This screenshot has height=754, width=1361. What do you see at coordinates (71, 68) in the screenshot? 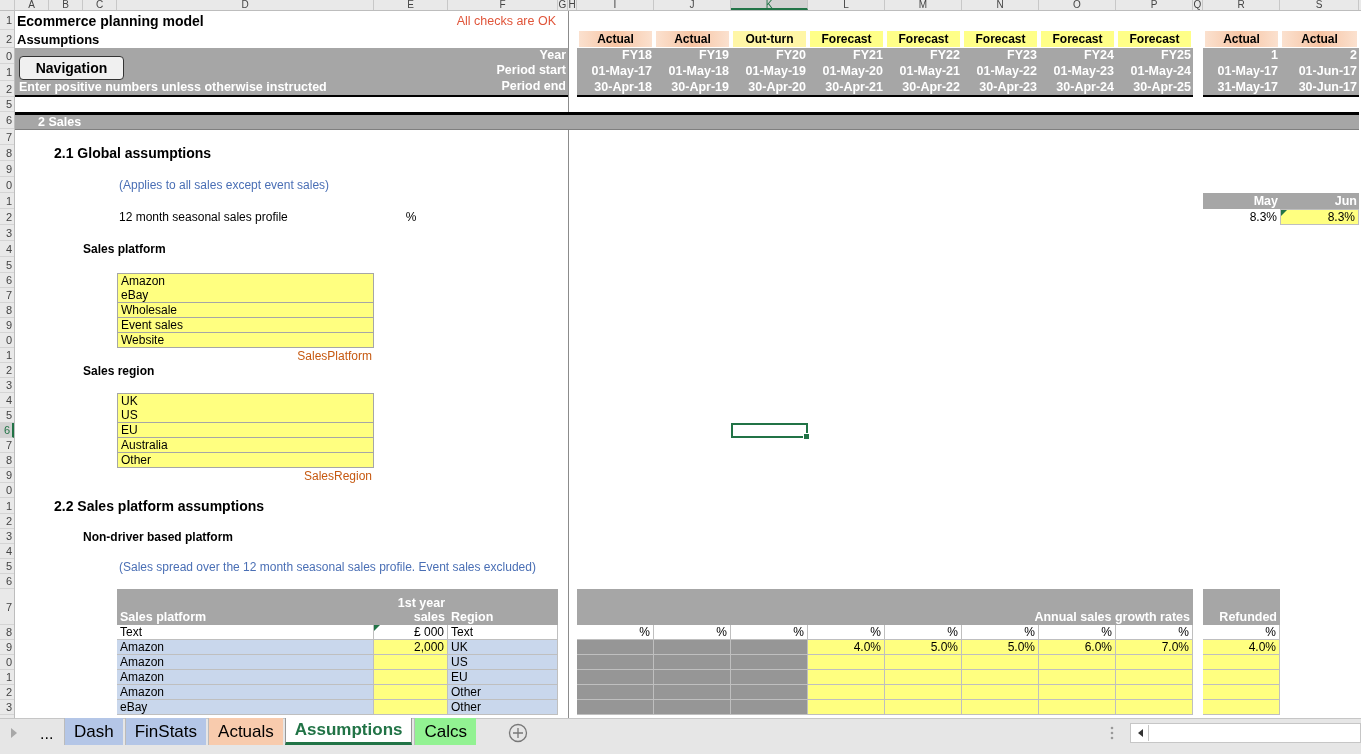
I see `navigation-button: Navigation` at bounding box center [71, 68].